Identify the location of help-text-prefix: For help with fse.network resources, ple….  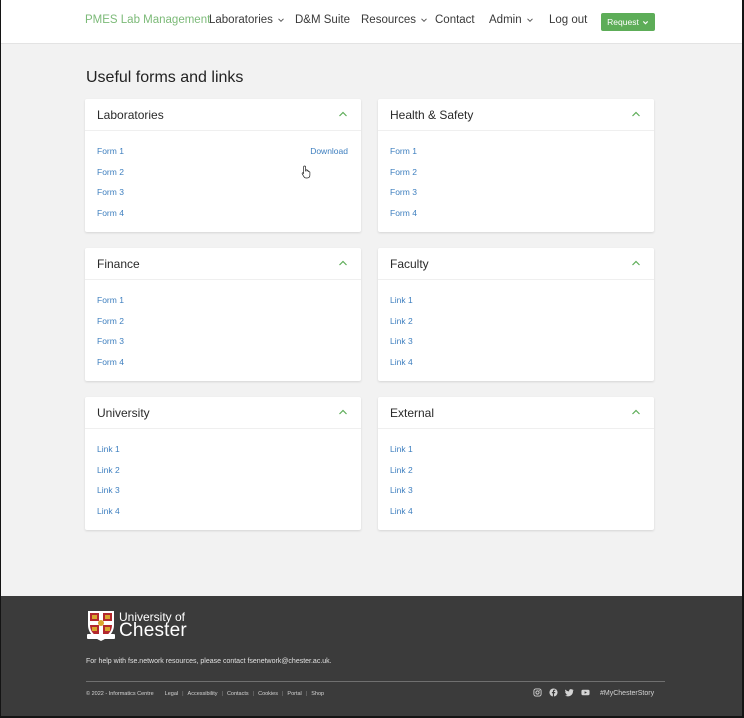
(167, 661).